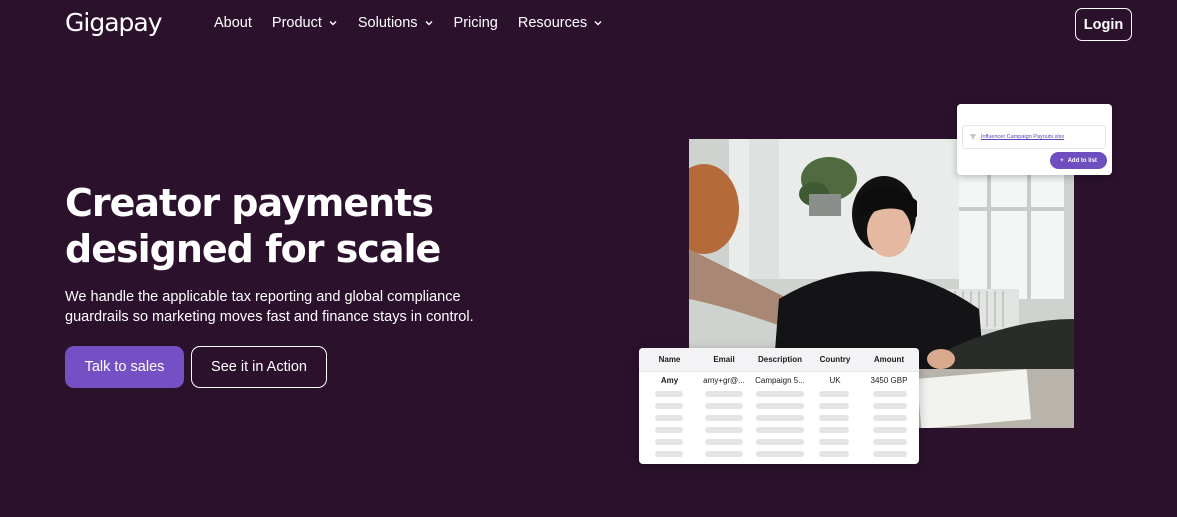 This screenshot has width=1177, height=517. Describe the element at coordinates (275, 226) in the screenshot. I see `hero-headline: Creator payments designed for scale` at that location.